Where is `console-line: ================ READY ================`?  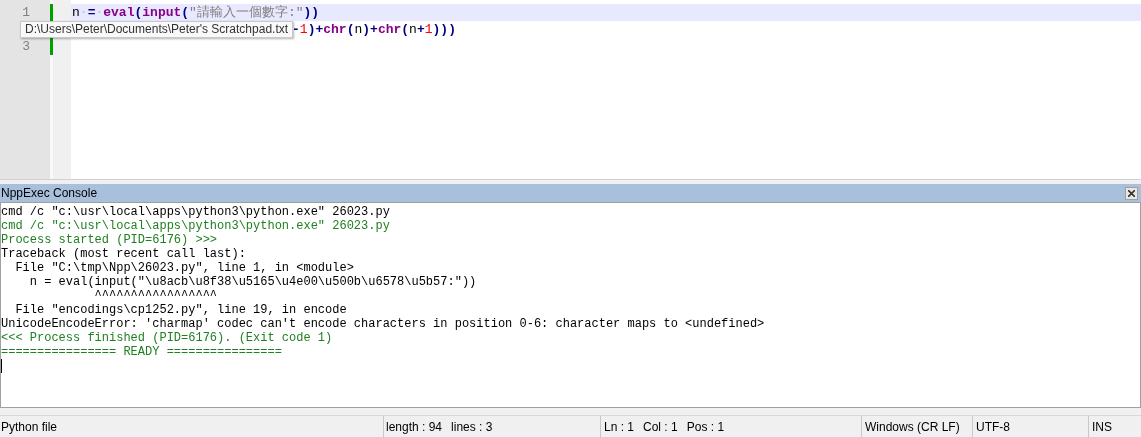
console-line: ================ READY ================ is located at coordinates (142, 352).